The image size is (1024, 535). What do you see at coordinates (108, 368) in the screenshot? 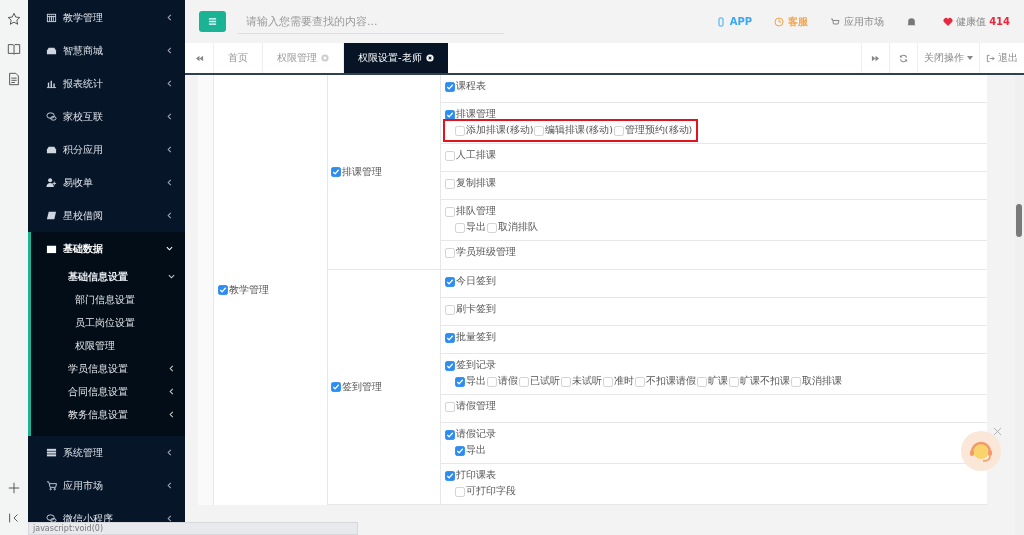
I see `submenu-item: 学员信息设置` at bounding box center [108, 368].